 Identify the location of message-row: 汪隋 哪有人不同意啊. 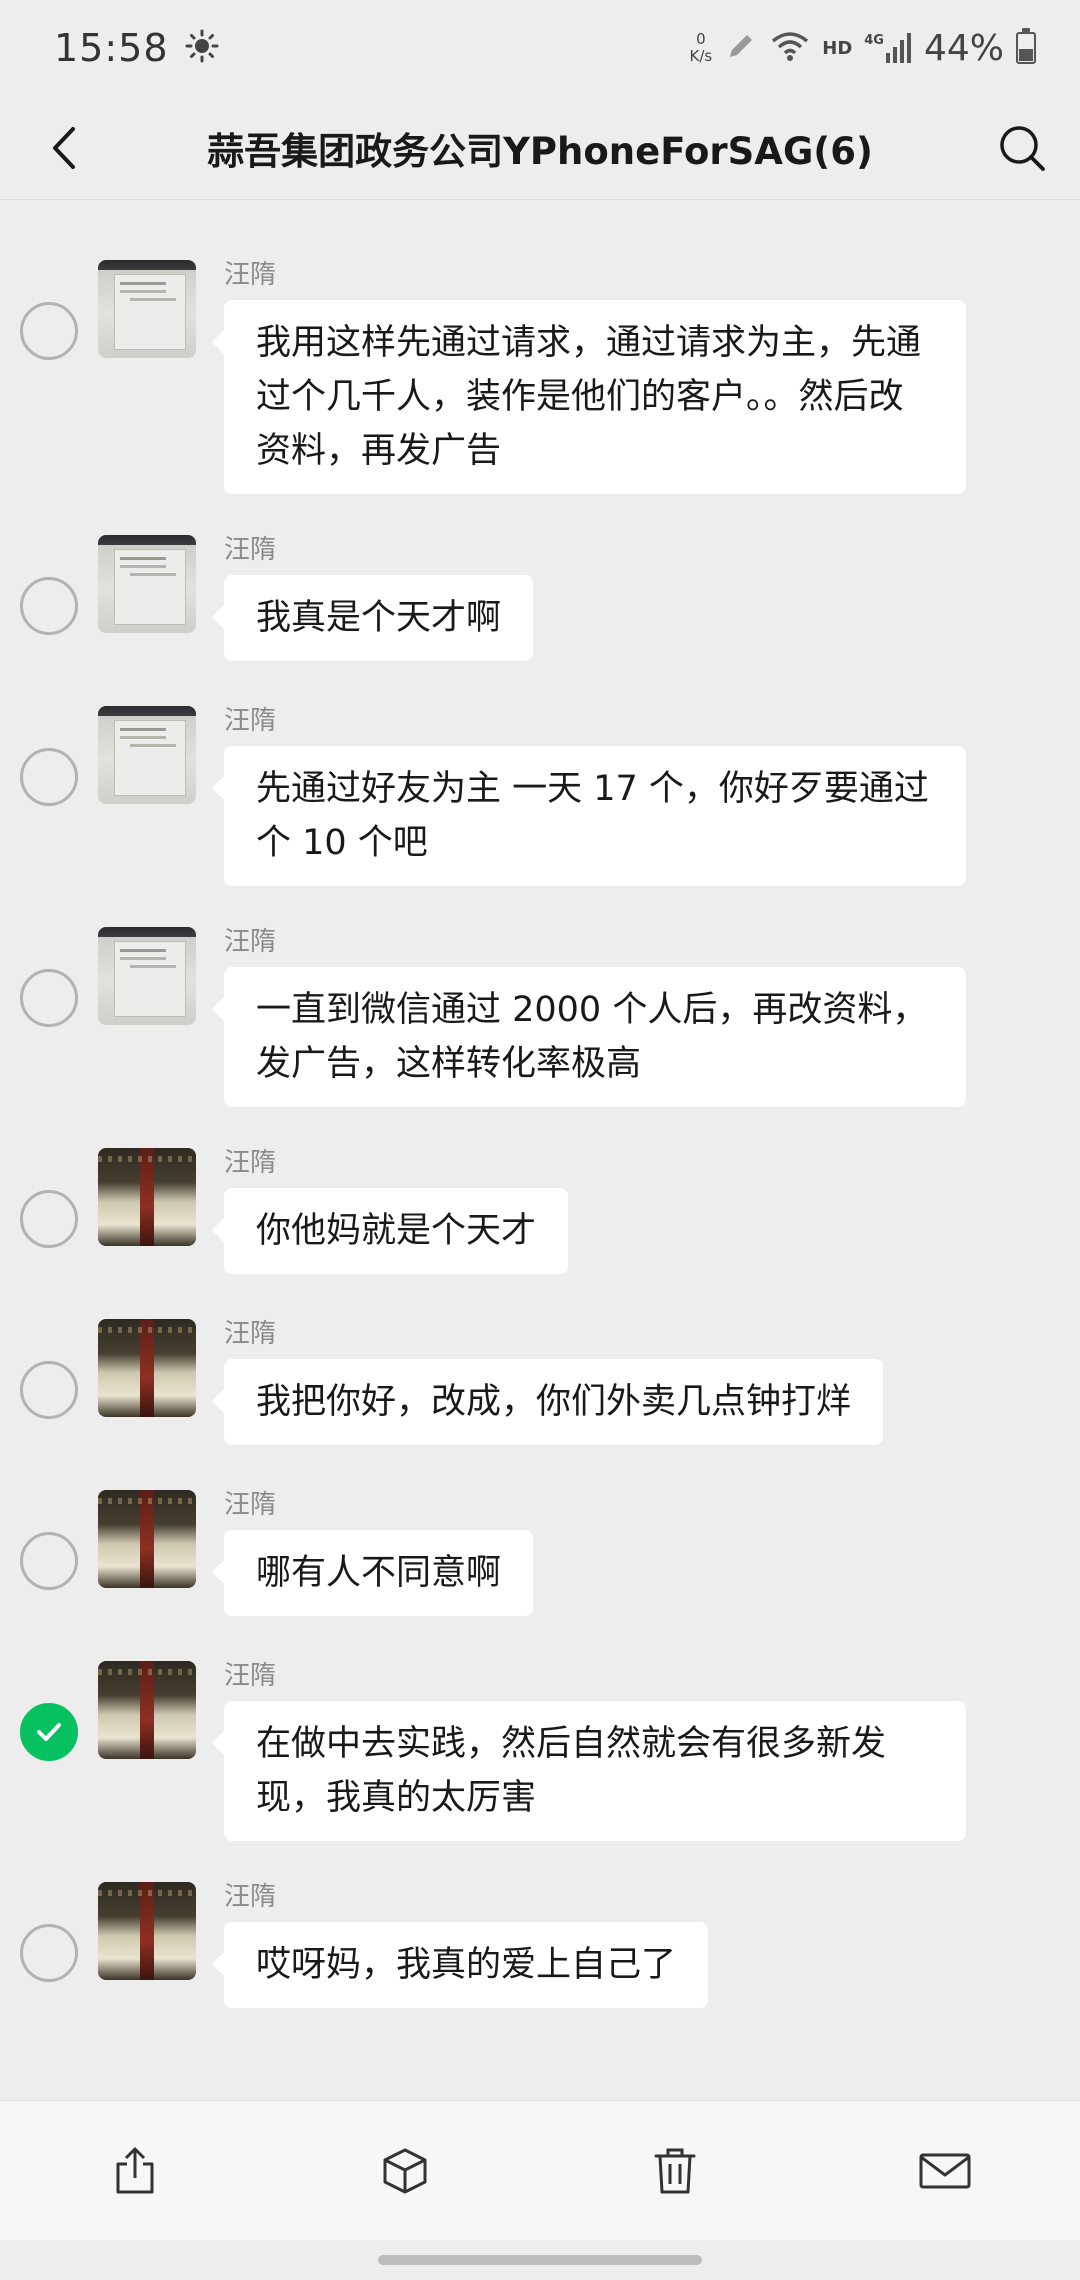
(267, 1553).